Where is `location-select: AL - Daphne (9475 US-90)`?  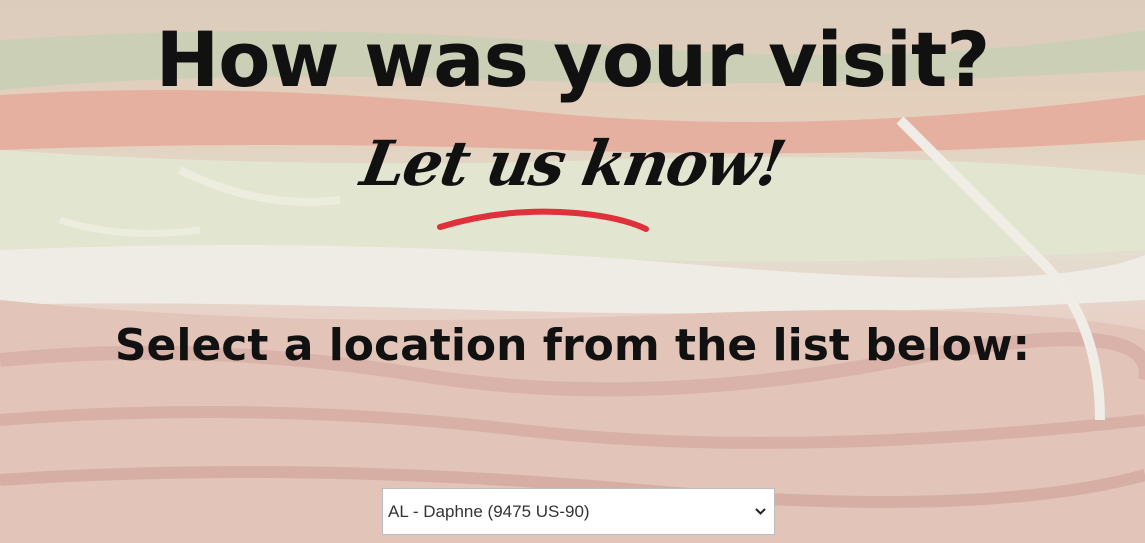 location-select: AL - Daphne (9475 US-90) is located at coordinates (578, 511).